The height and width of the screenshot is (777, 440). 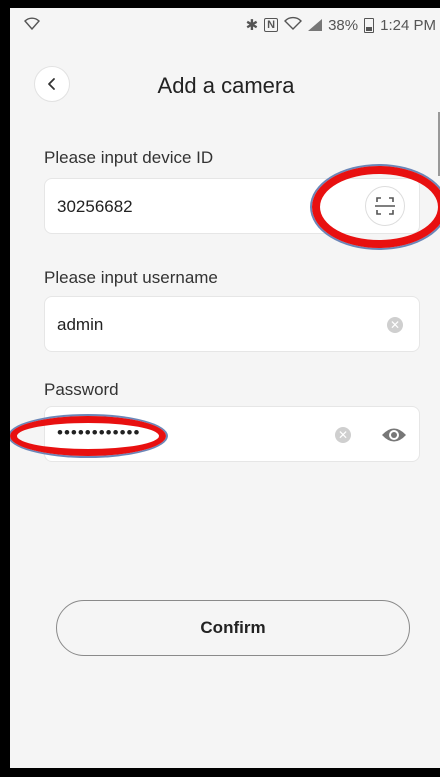 What do you see at coordinates (343, 25) in the screenshot?
I see `battery-percent: 38%` at bounding box center [343, 25].